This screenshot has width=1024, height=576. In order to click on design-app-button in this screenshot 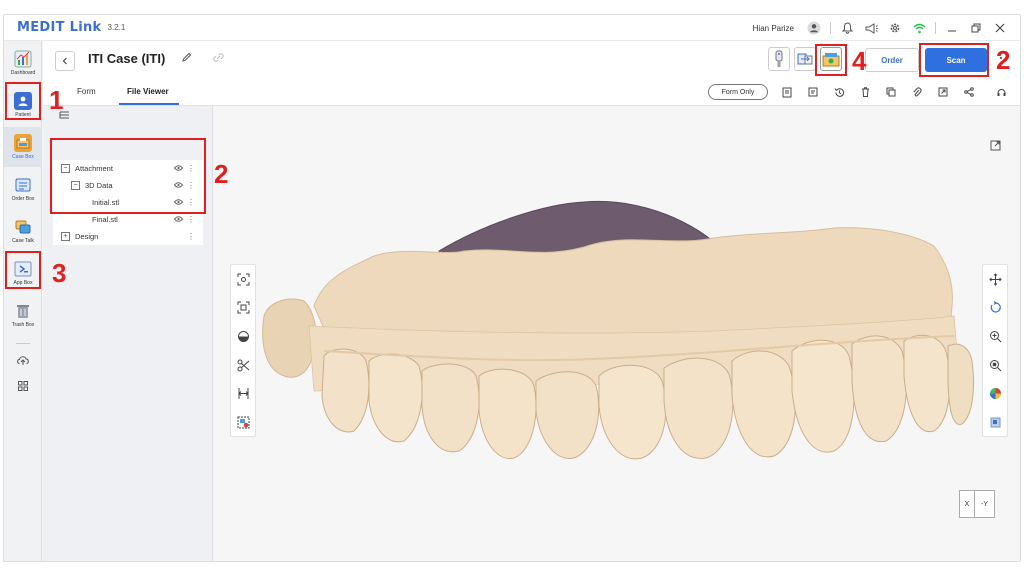, I will do `click(805, 59)`.